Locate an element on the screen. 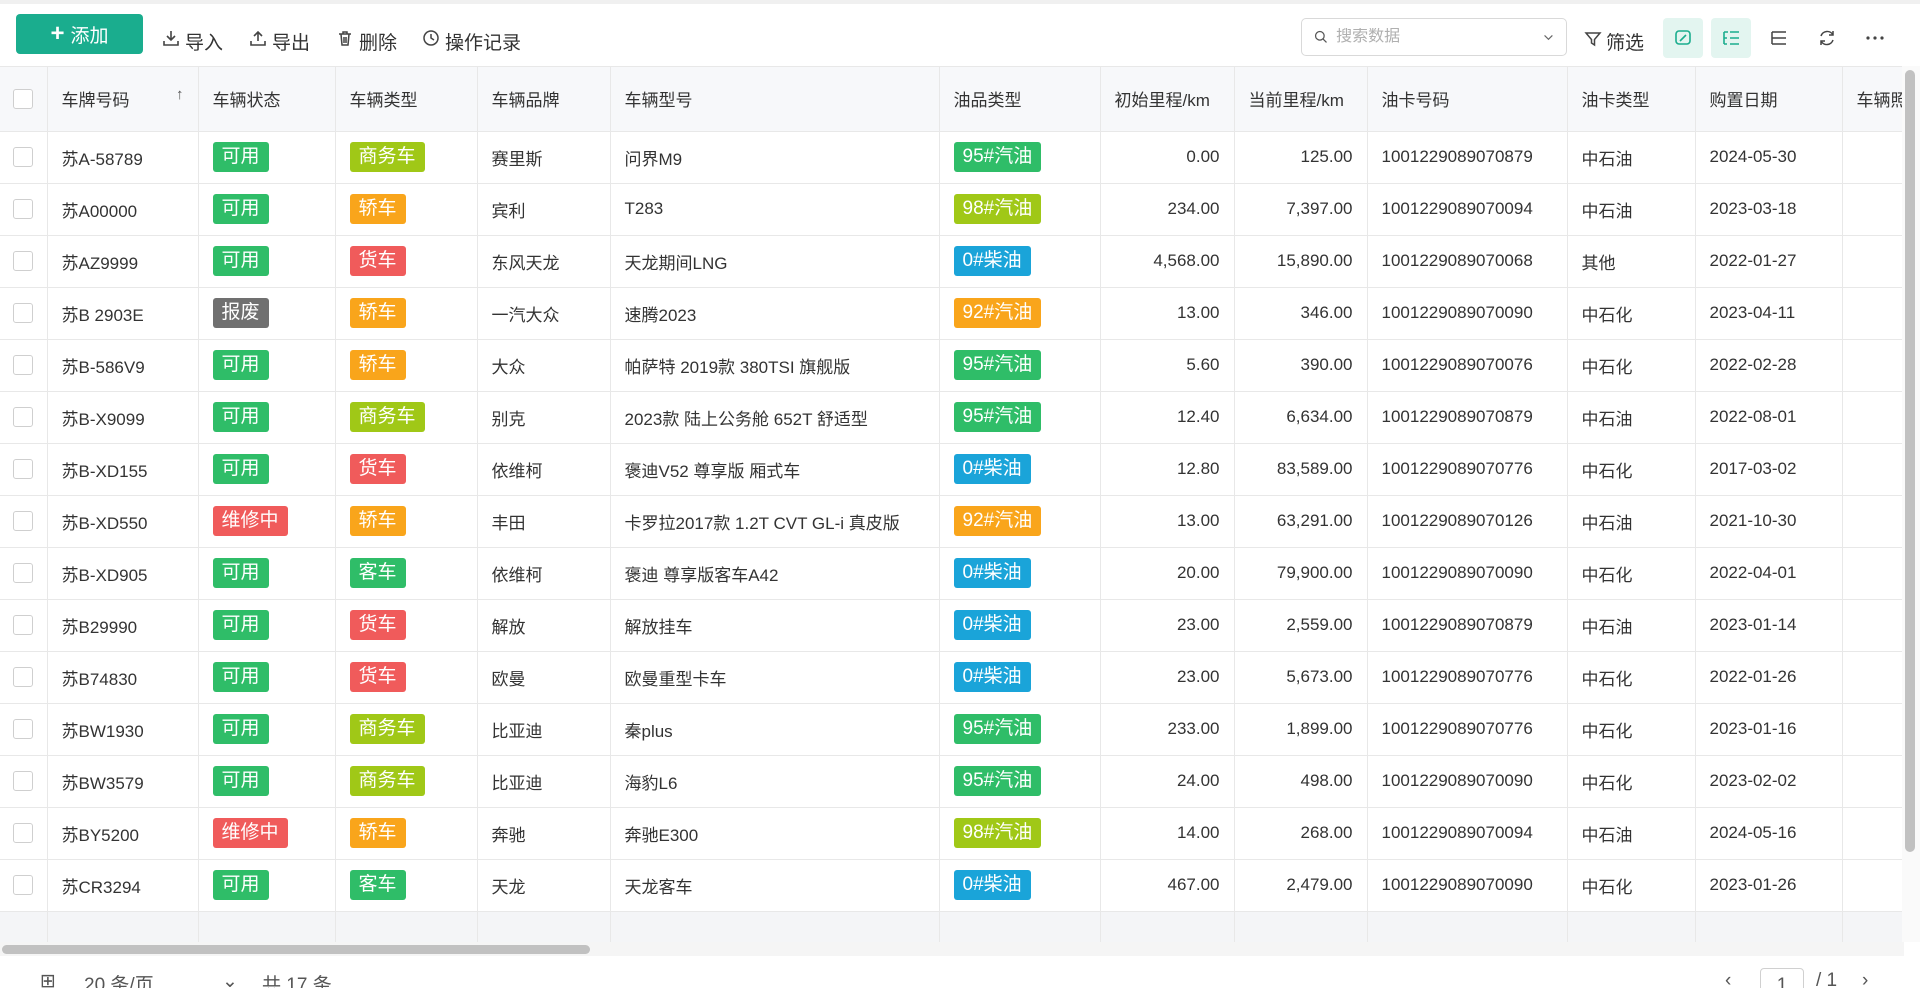 The width and height of the screenshot is (1920, 988). page-size-select: 20 条/页 is located at coordinates (119, 979).